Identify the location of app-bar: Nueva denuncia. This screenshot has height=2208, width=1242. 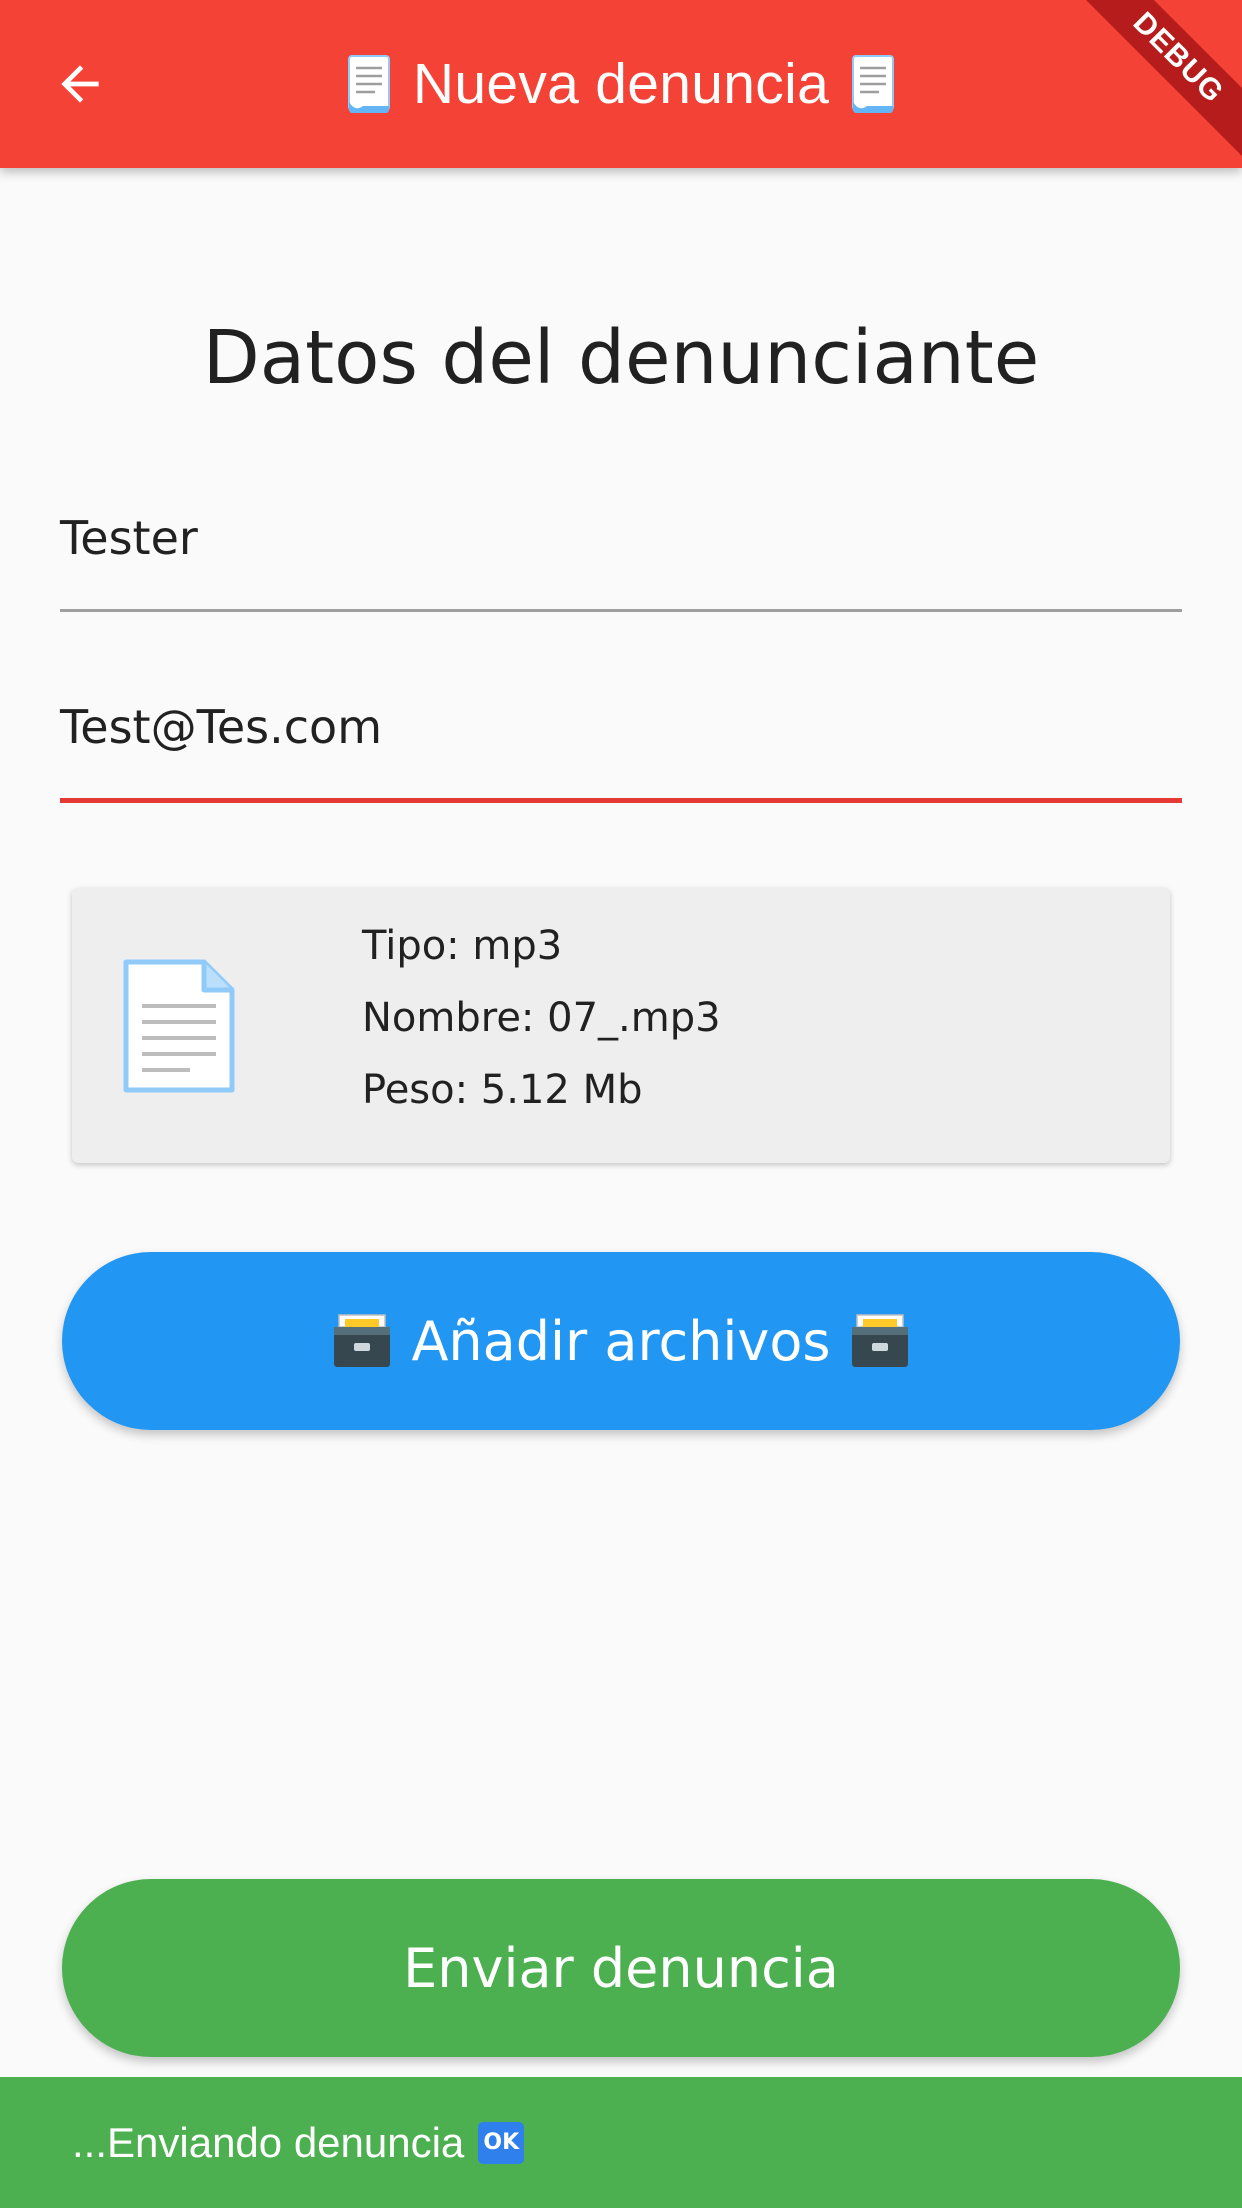
(621, 84).